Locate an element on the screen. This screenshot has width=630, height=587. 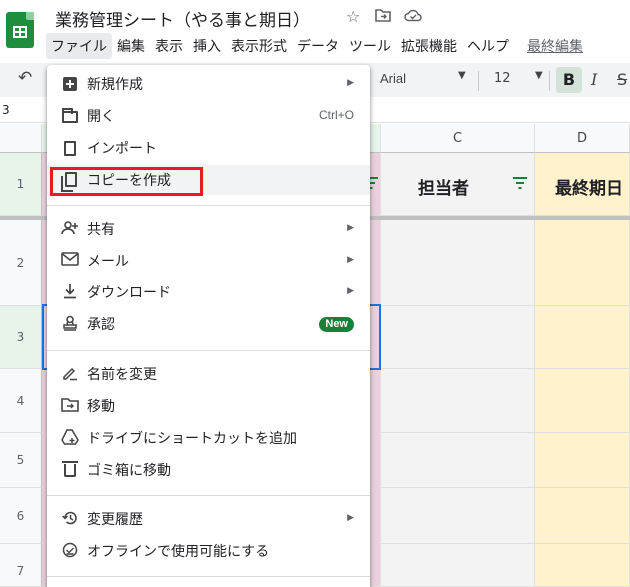
font-size-select: 12 is located at coordinates (502, 78).